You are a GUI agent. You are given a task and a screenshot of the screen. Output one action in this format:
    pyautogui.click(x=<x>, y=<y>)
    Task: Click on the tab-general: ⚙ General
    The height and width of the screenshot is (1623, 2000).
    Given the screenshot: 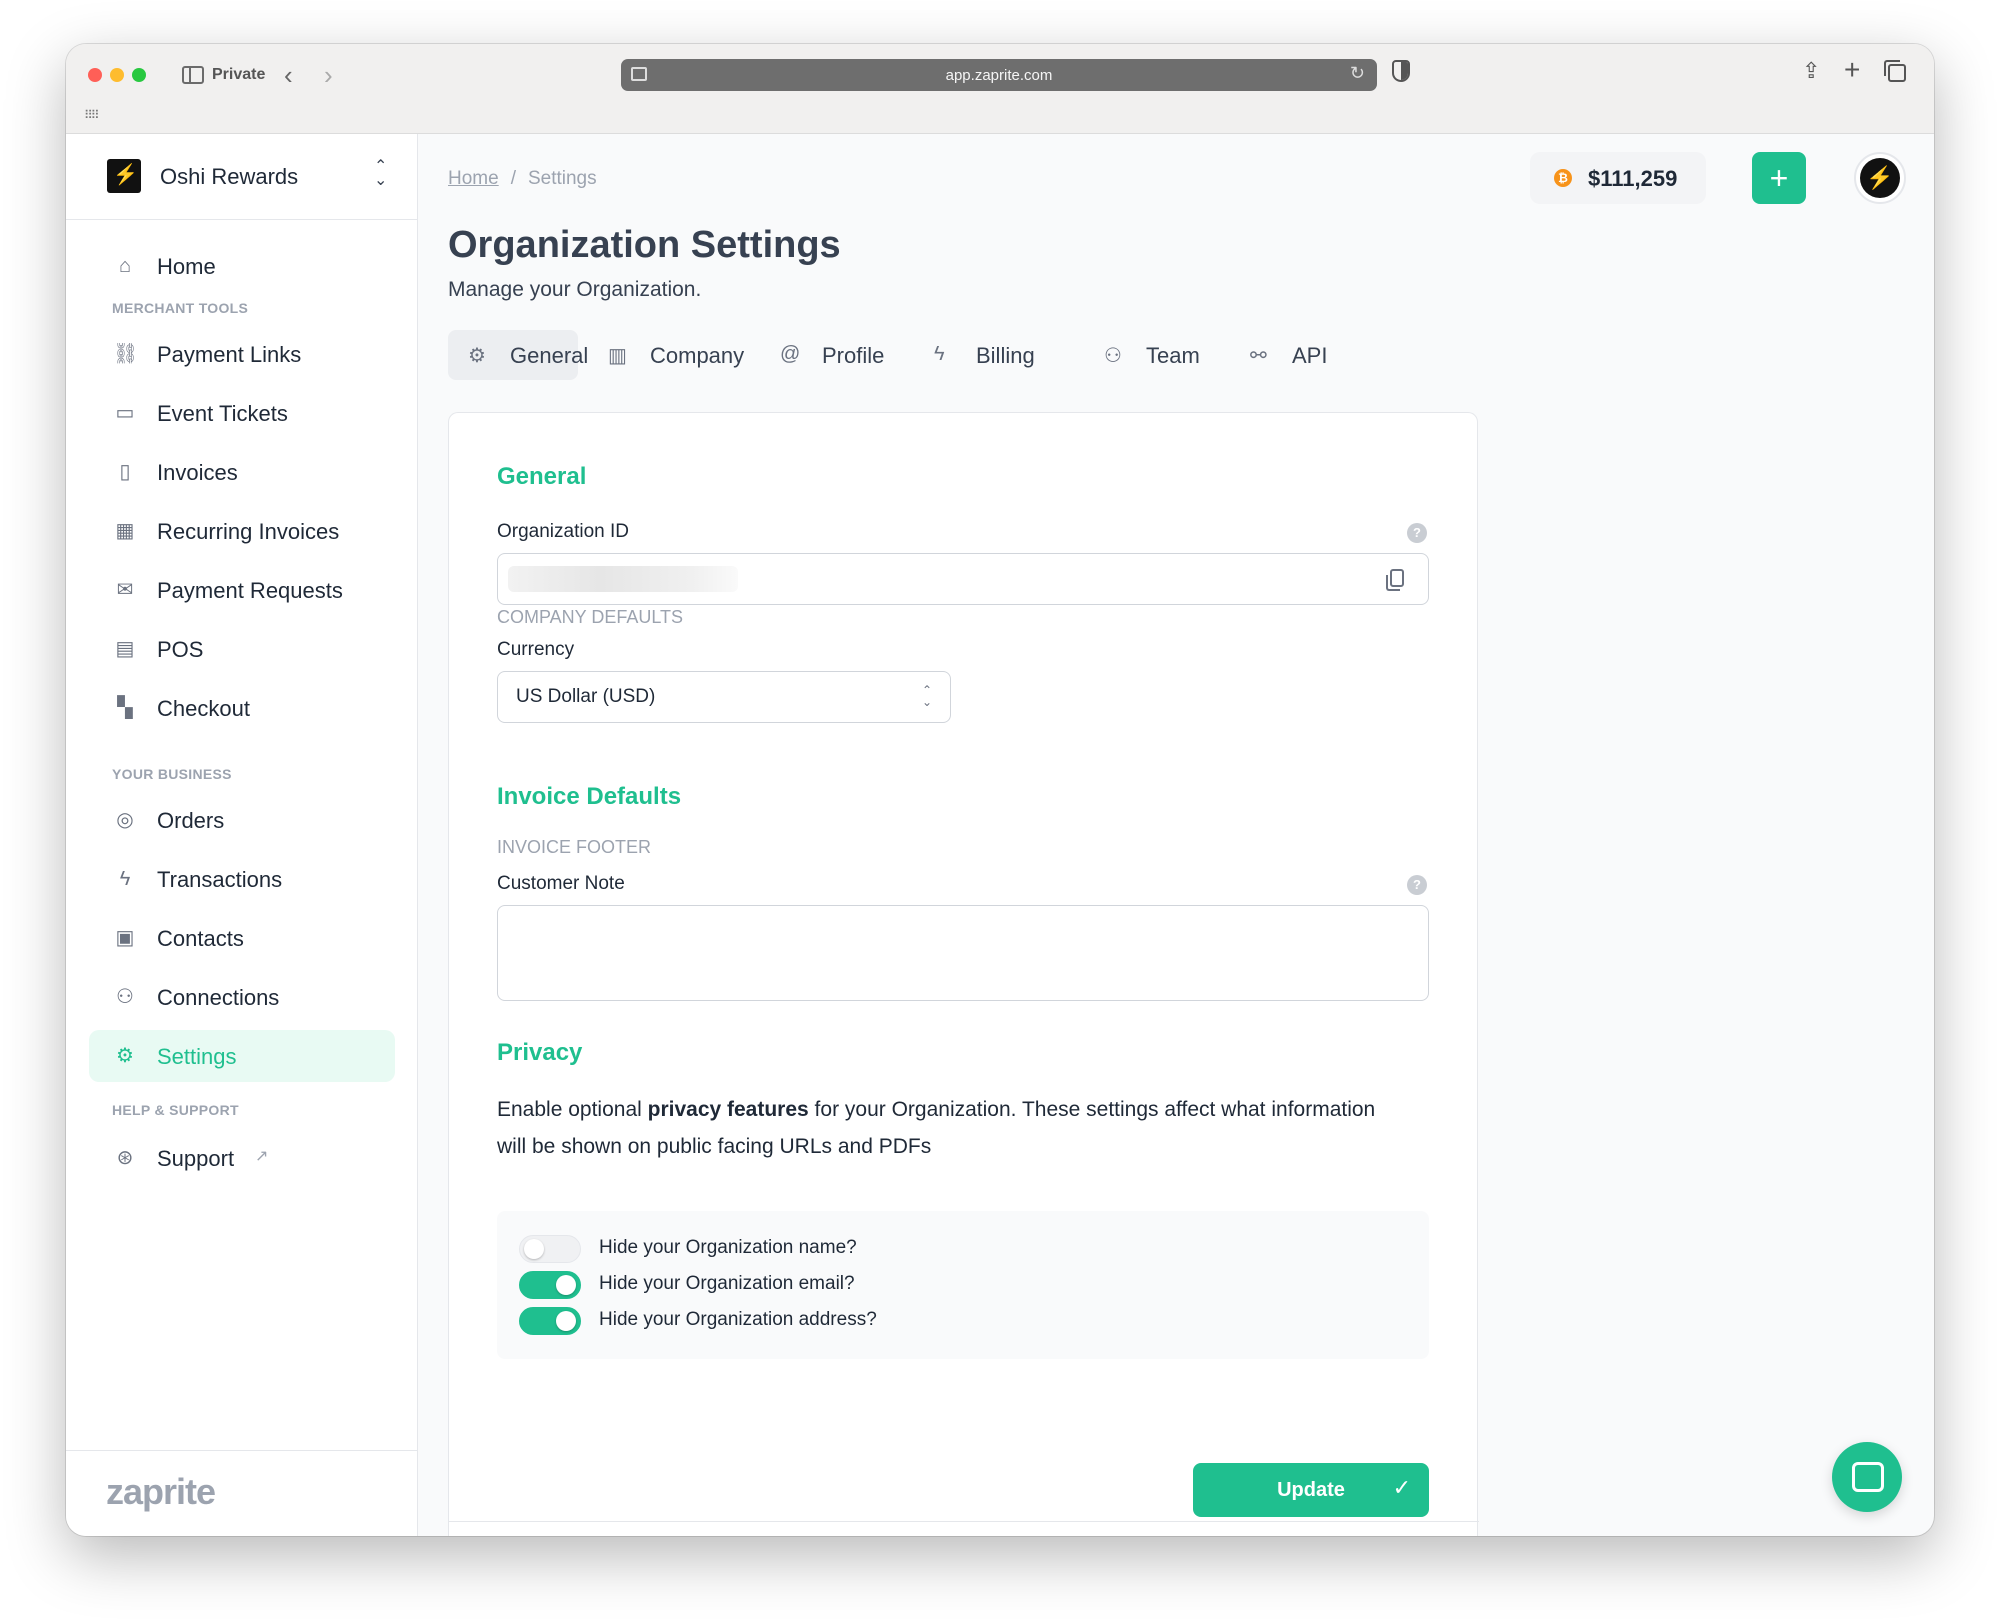 What is the action you would take?
    pyautogui.click(x=518, y=355)
    